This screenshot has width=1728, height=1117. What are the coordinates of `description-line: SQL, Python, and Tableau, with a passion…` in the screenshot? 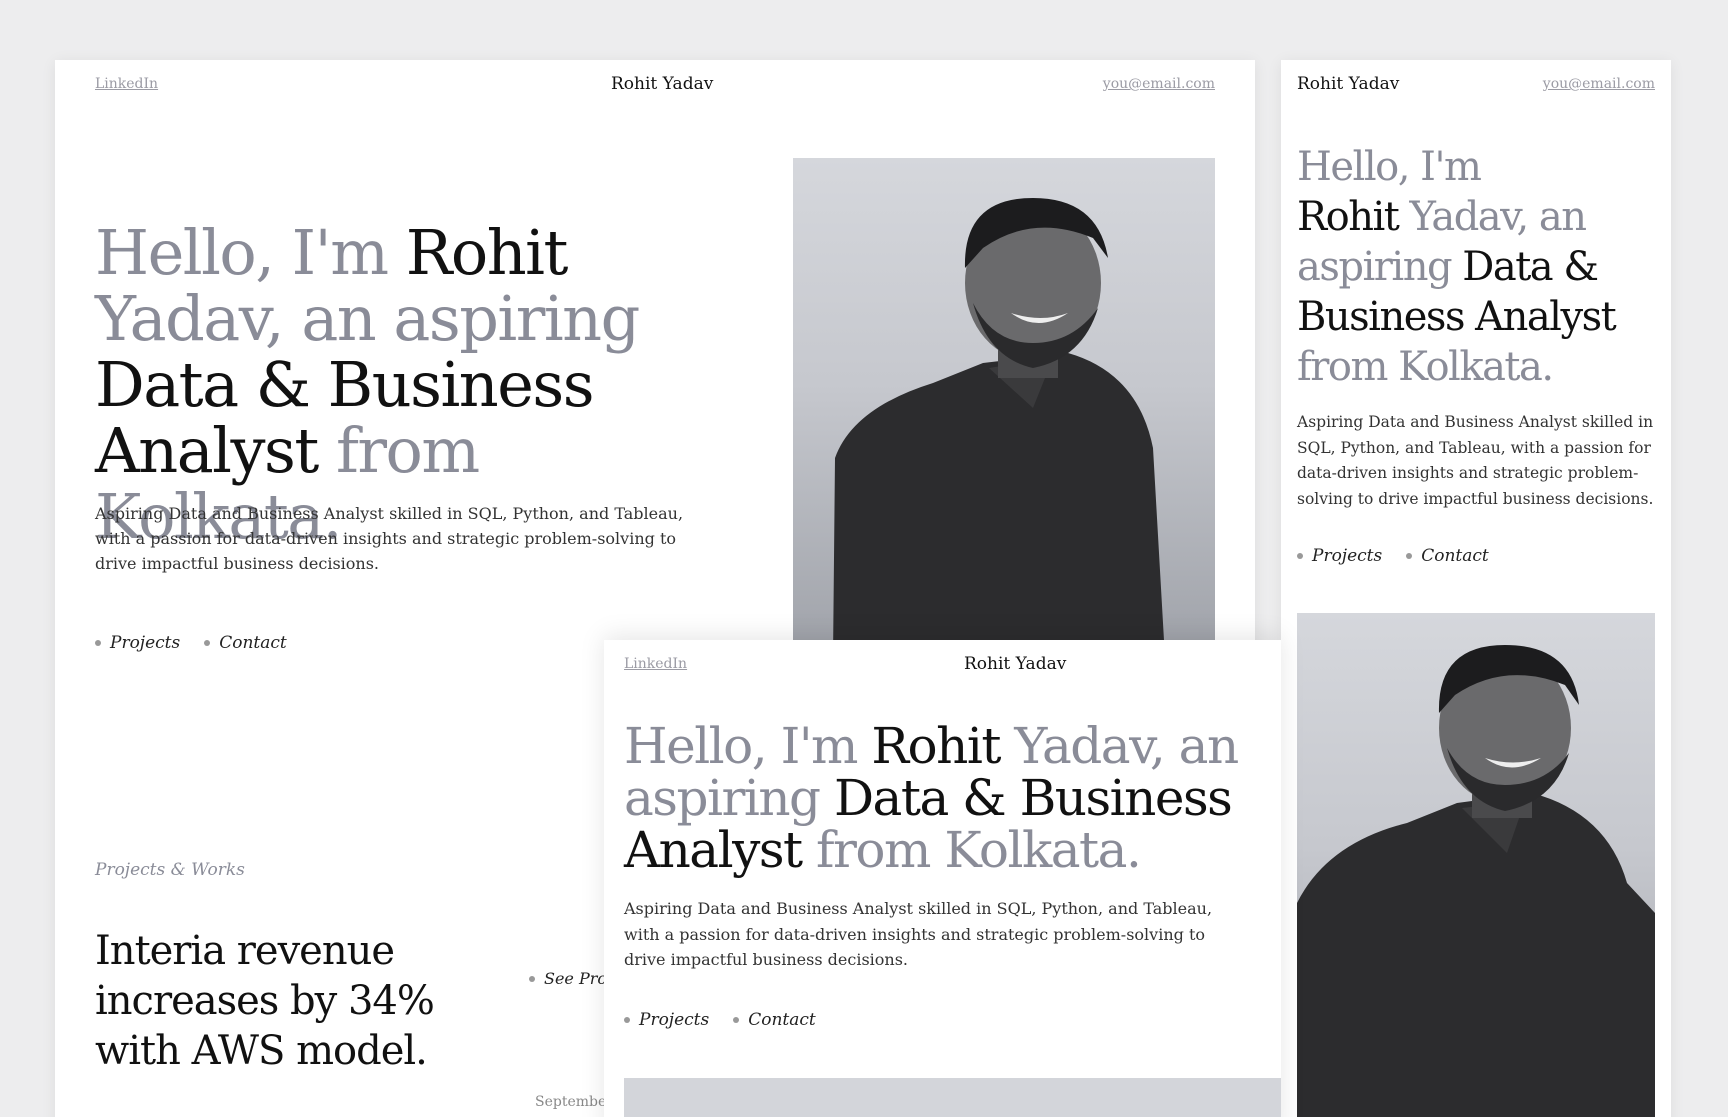 It's located at (1474, 447).